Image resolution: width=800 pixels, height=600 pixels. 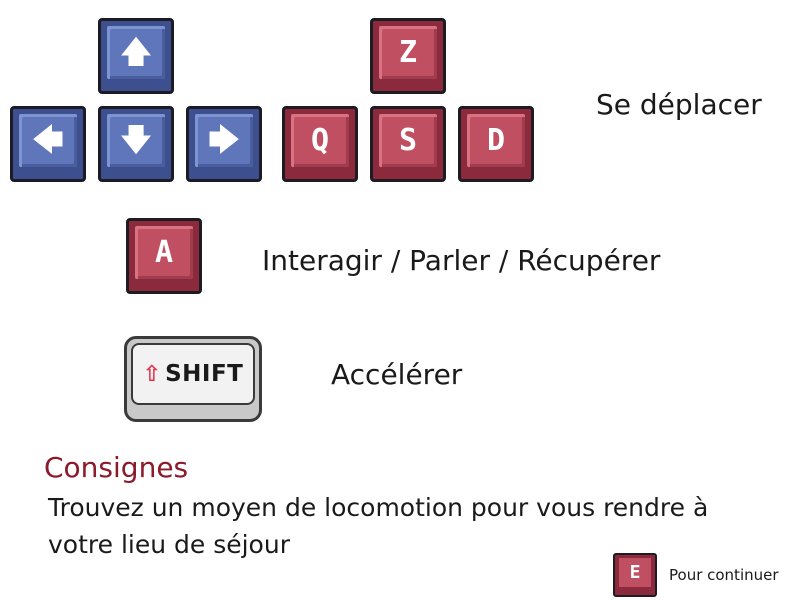 I want to click on z-key: Z, so click(x=408, y=56).